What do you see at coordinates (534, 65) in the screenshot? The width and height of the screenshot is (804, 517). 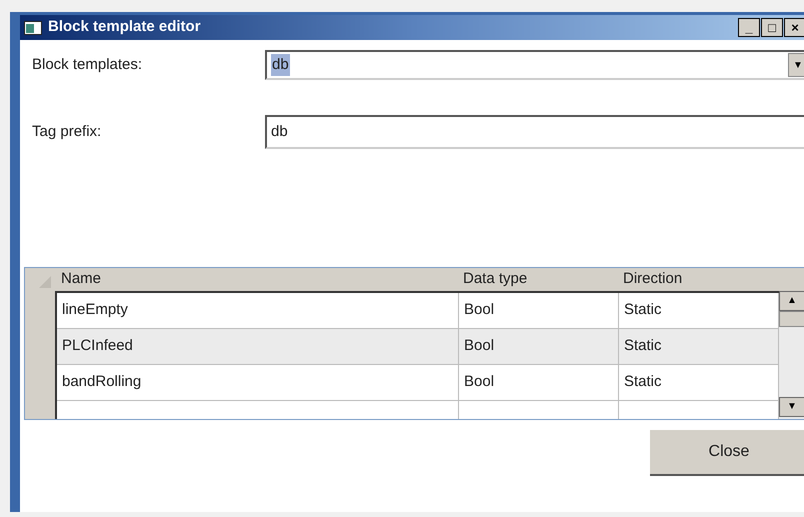 I see `template-dropdown: db ▼` at bounding box center [534, 65].